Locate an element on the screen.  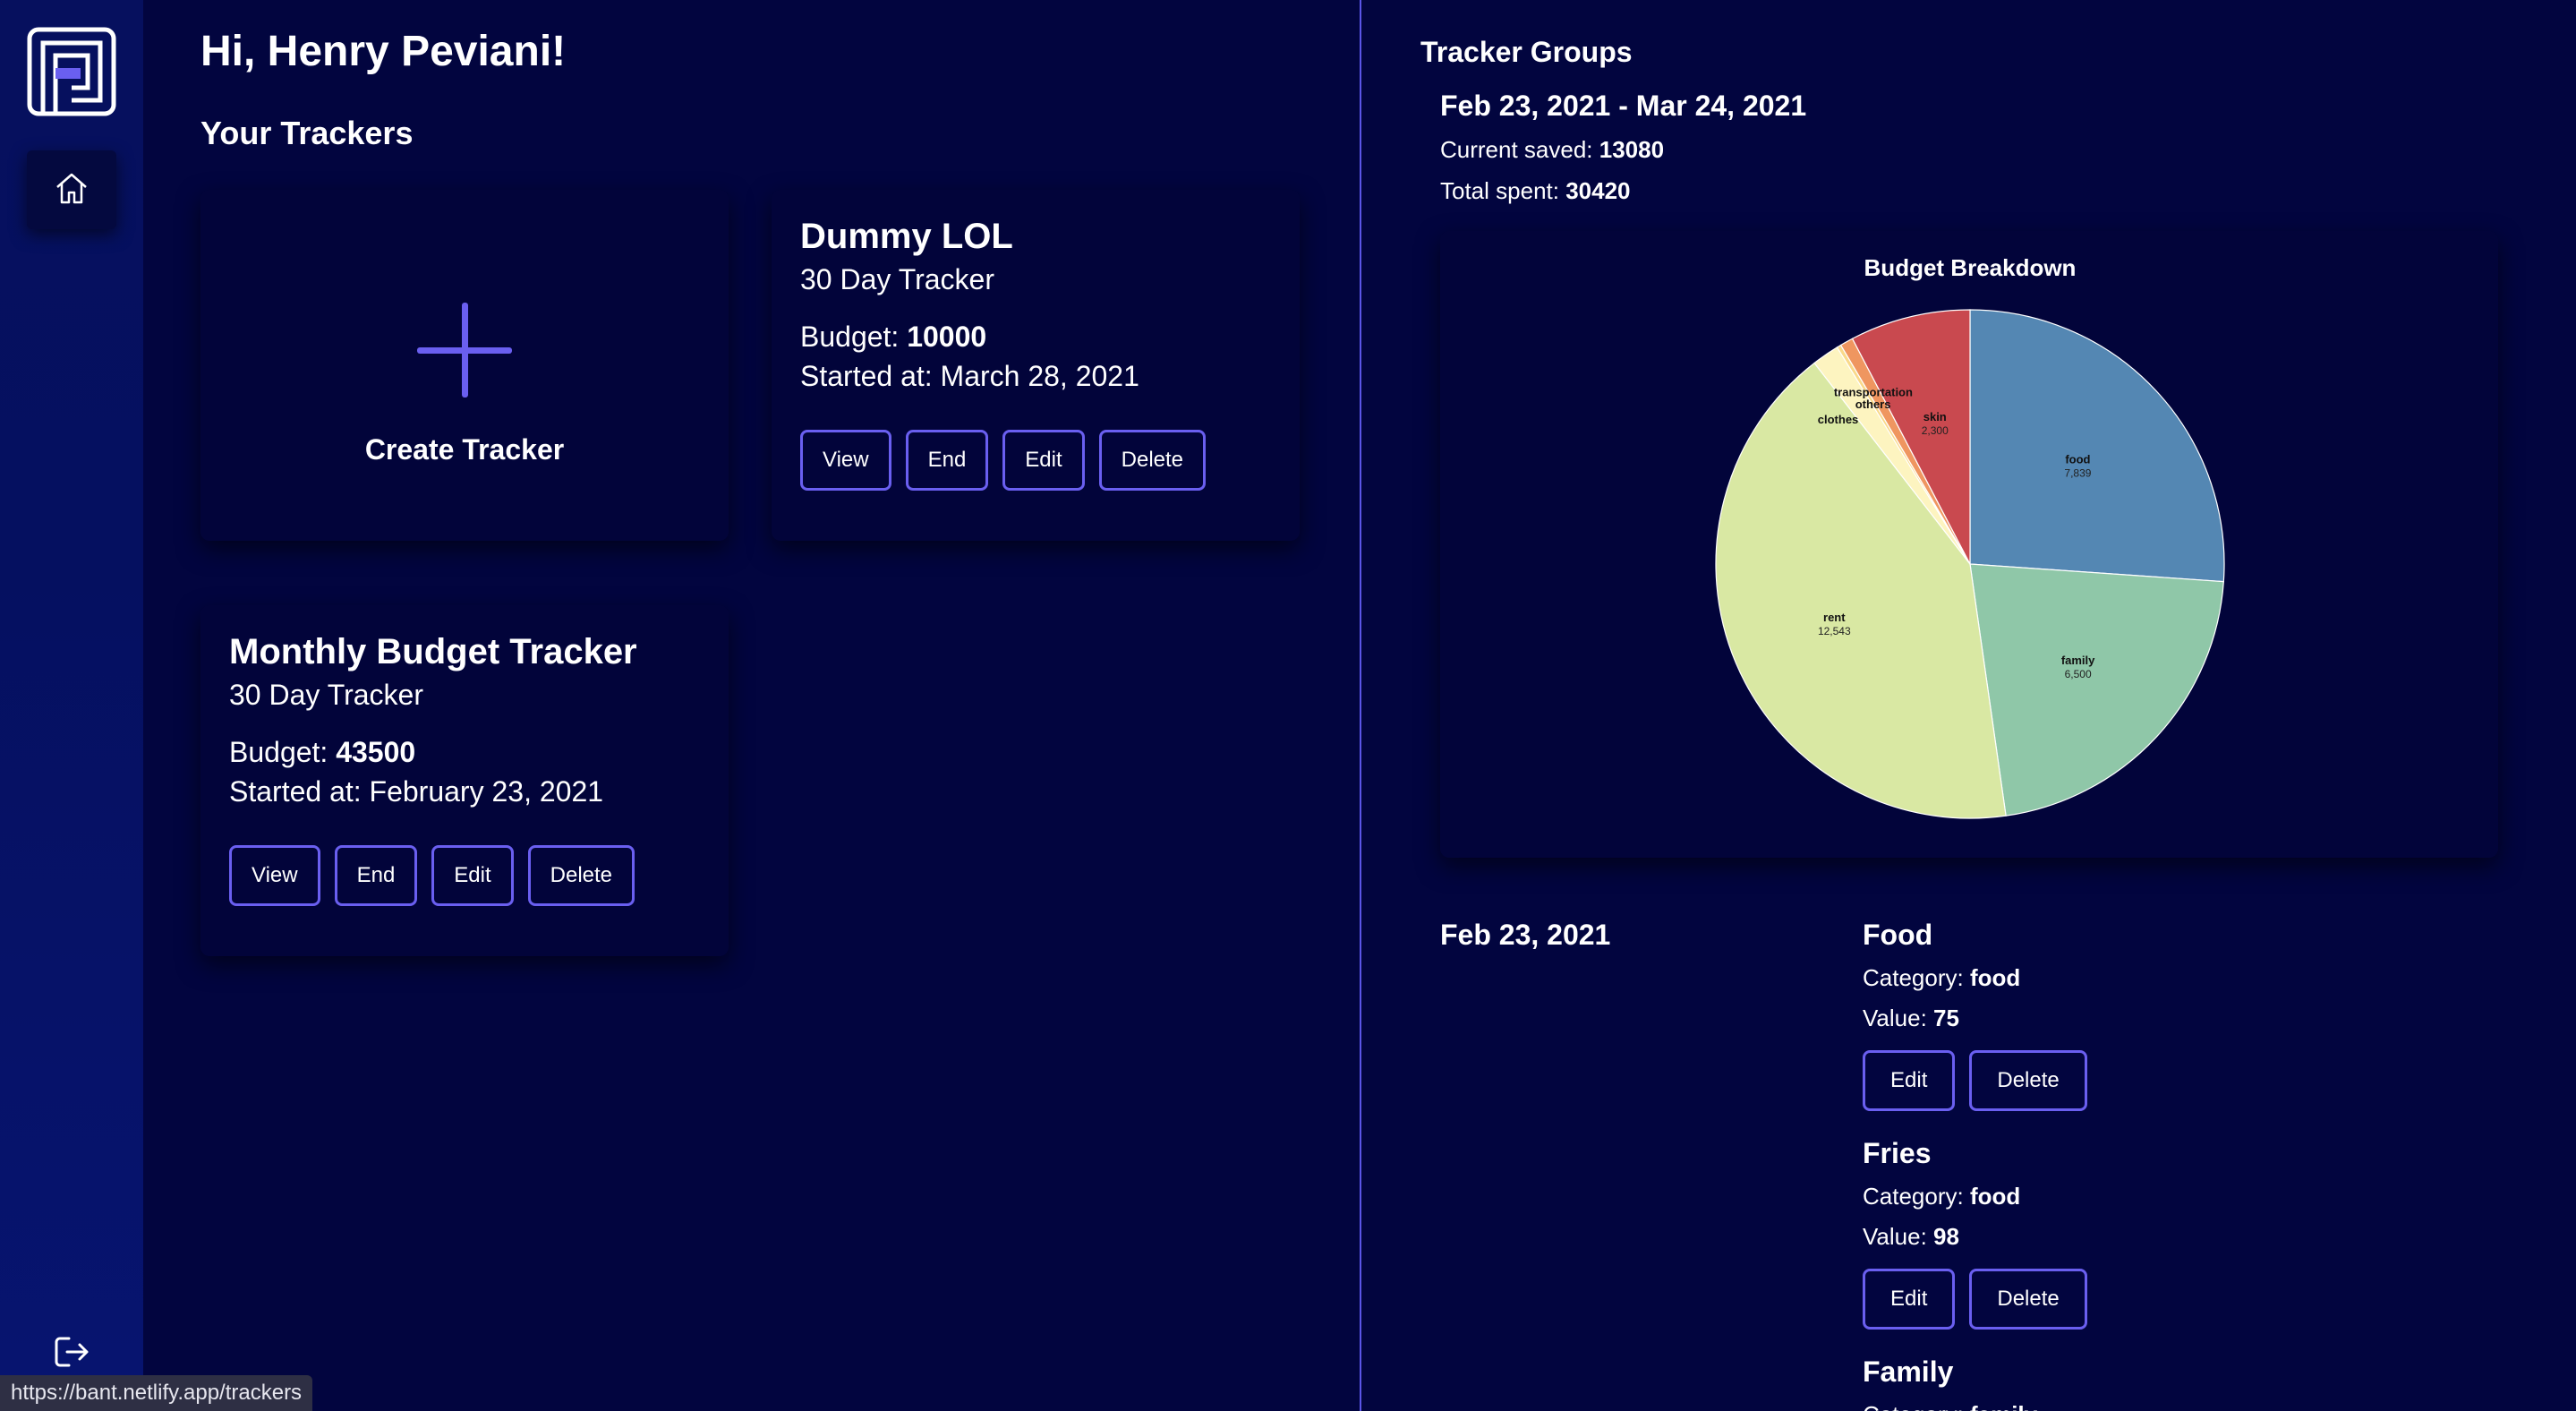
entry-item: Family Category: family is located at coordinates (1950, 1383).